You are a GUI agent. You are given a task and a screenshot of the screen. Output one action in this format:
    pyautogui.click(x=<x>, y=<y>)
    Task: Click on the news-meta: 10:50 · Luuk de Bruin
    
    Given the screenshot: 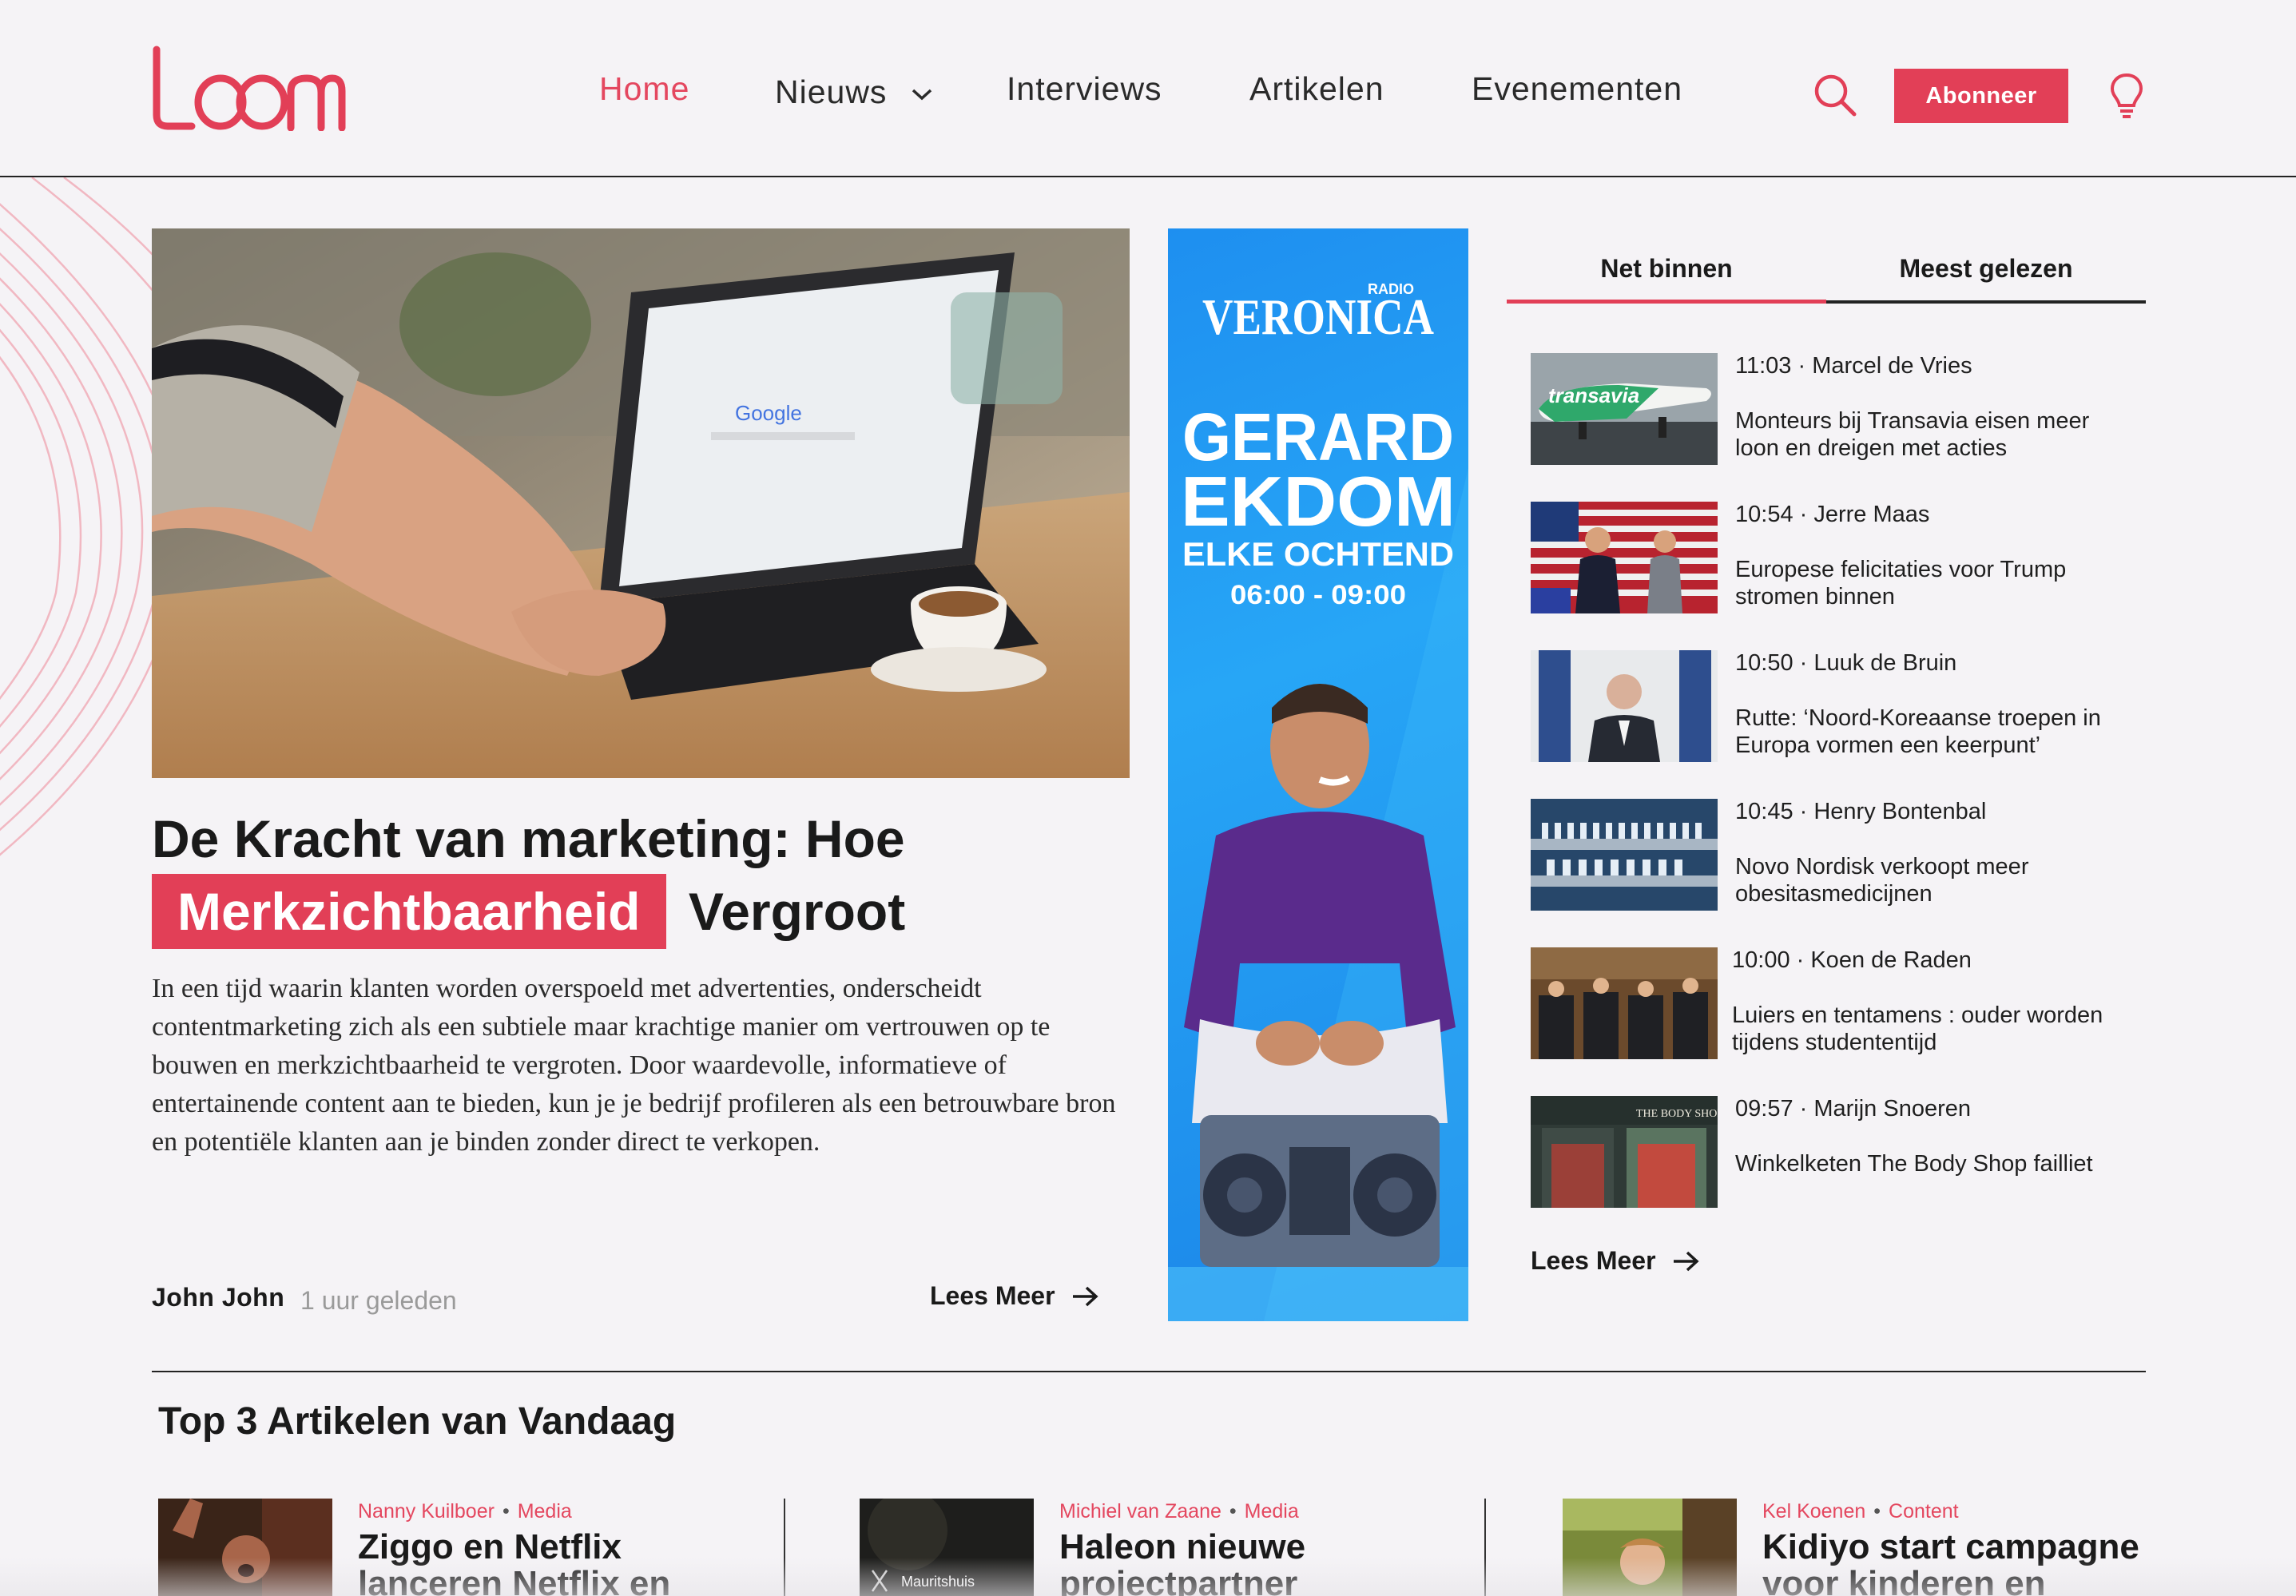 What is the action you would take?
    pyautogui.click(x=1846, y=663)
    